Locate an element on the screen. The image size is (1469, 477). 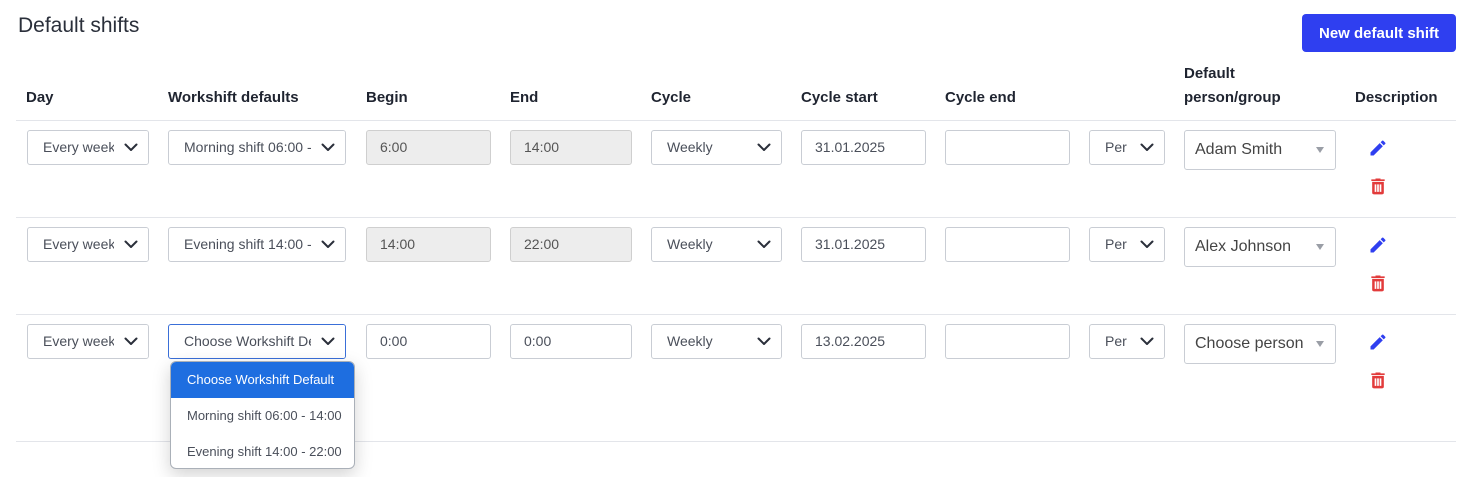
header-begin: Begin is located at coordinates (387, 97).